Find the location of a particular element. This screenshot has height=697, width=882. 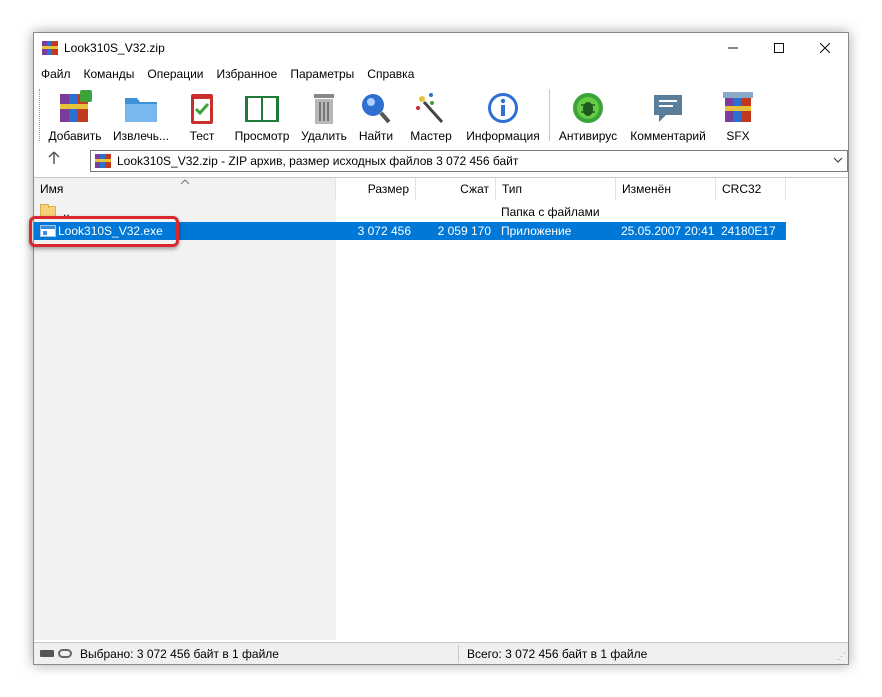

close-icon is located at coordinates (825, 47).